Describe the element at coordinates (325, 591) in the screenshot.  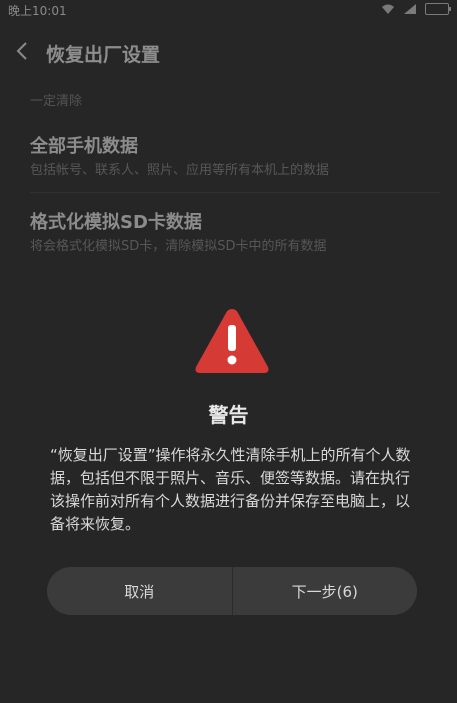
I see `next-step-button: 下一步(6)` at that location.